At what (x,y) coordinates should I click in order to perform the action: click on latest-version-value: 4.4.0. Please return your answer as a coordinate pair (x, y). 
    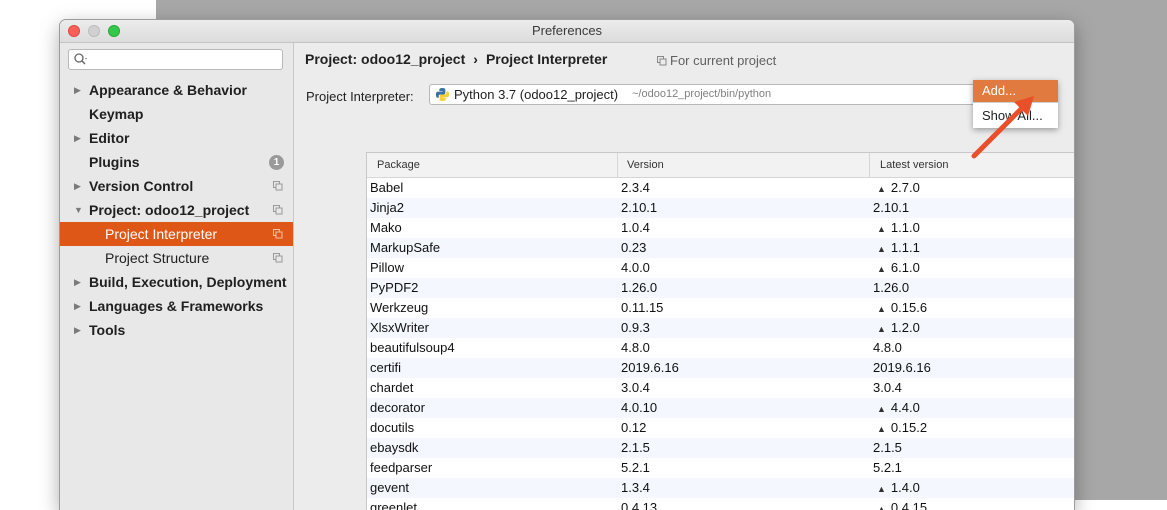
    Looking at the image, I should click on (905, 407).